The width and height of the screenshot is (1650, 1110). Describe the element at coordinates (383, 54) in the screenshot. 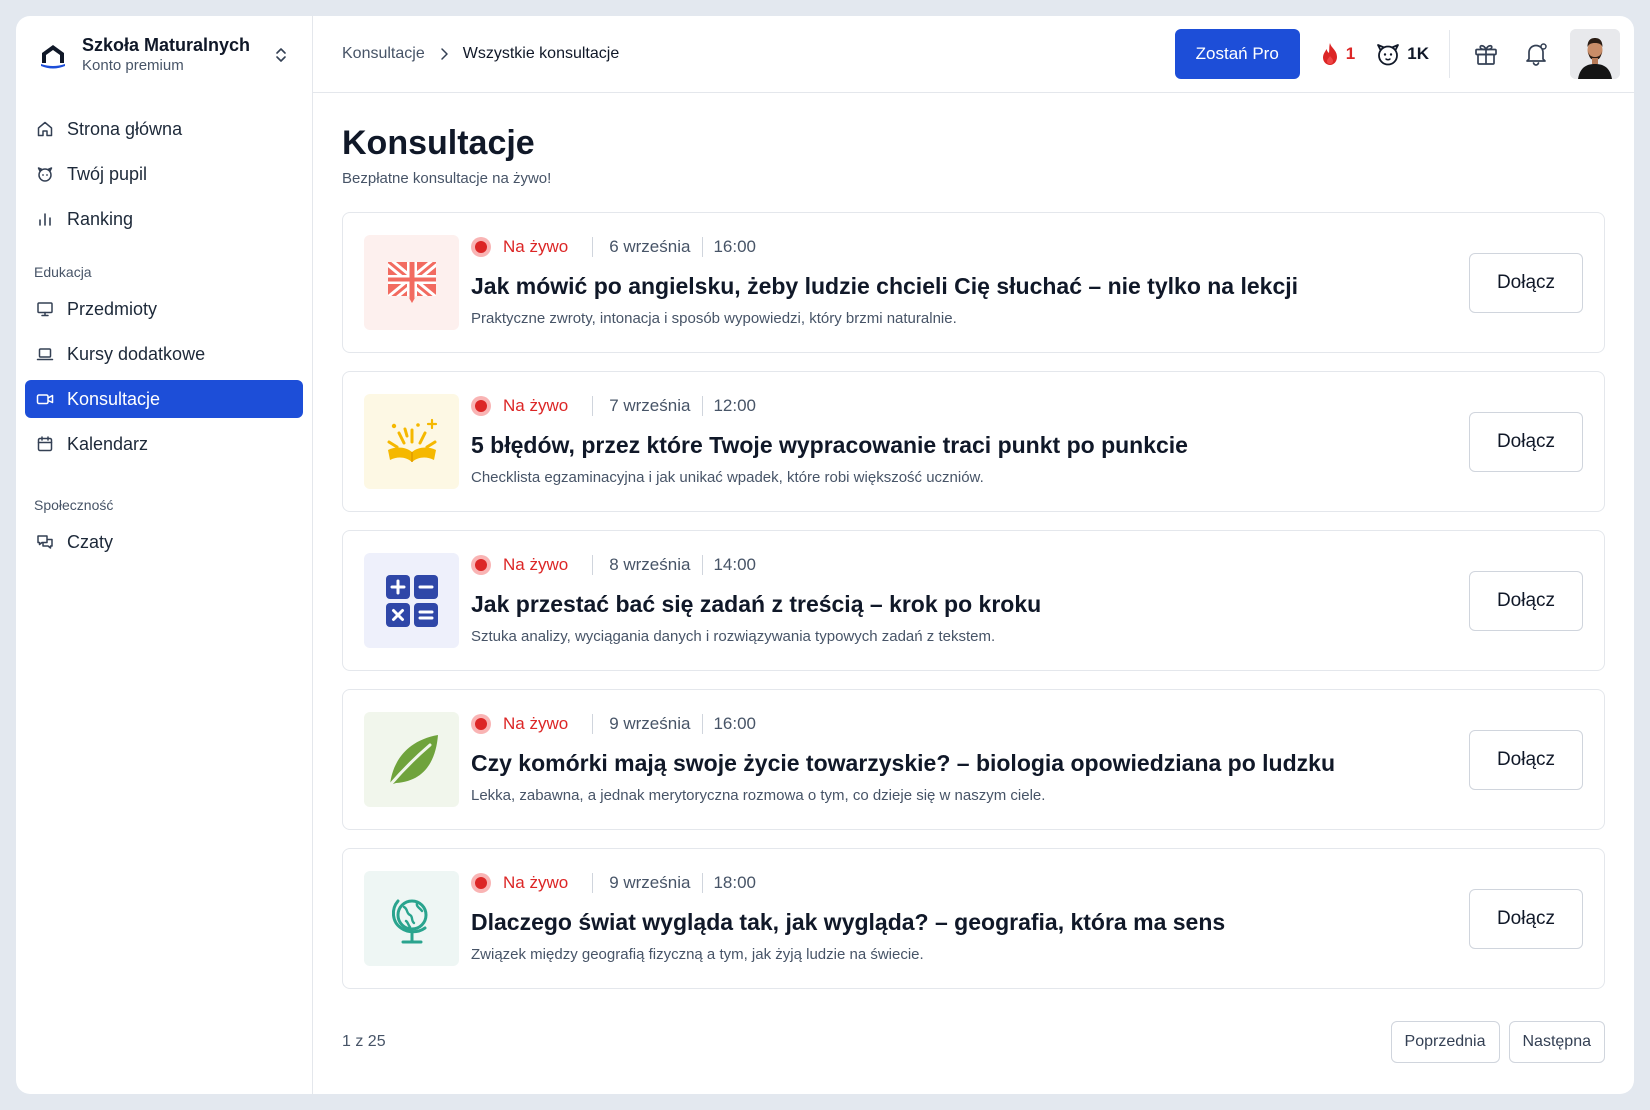

I see `breadcrumb-link: Konsultacje` at that location.